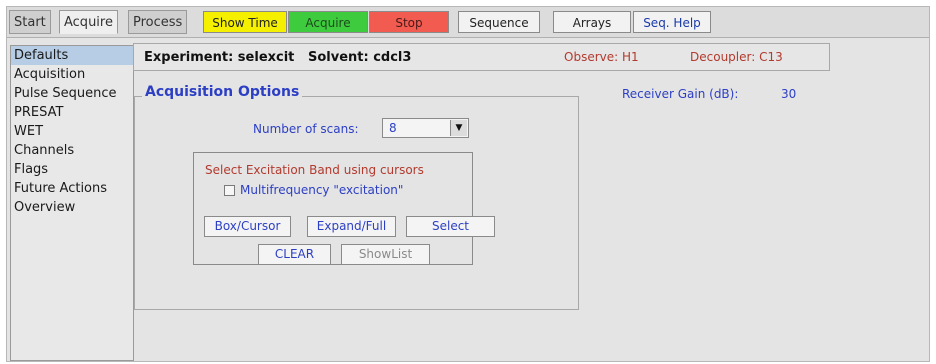  I want to click on showlist-button: ShowList, so click(385, 254).